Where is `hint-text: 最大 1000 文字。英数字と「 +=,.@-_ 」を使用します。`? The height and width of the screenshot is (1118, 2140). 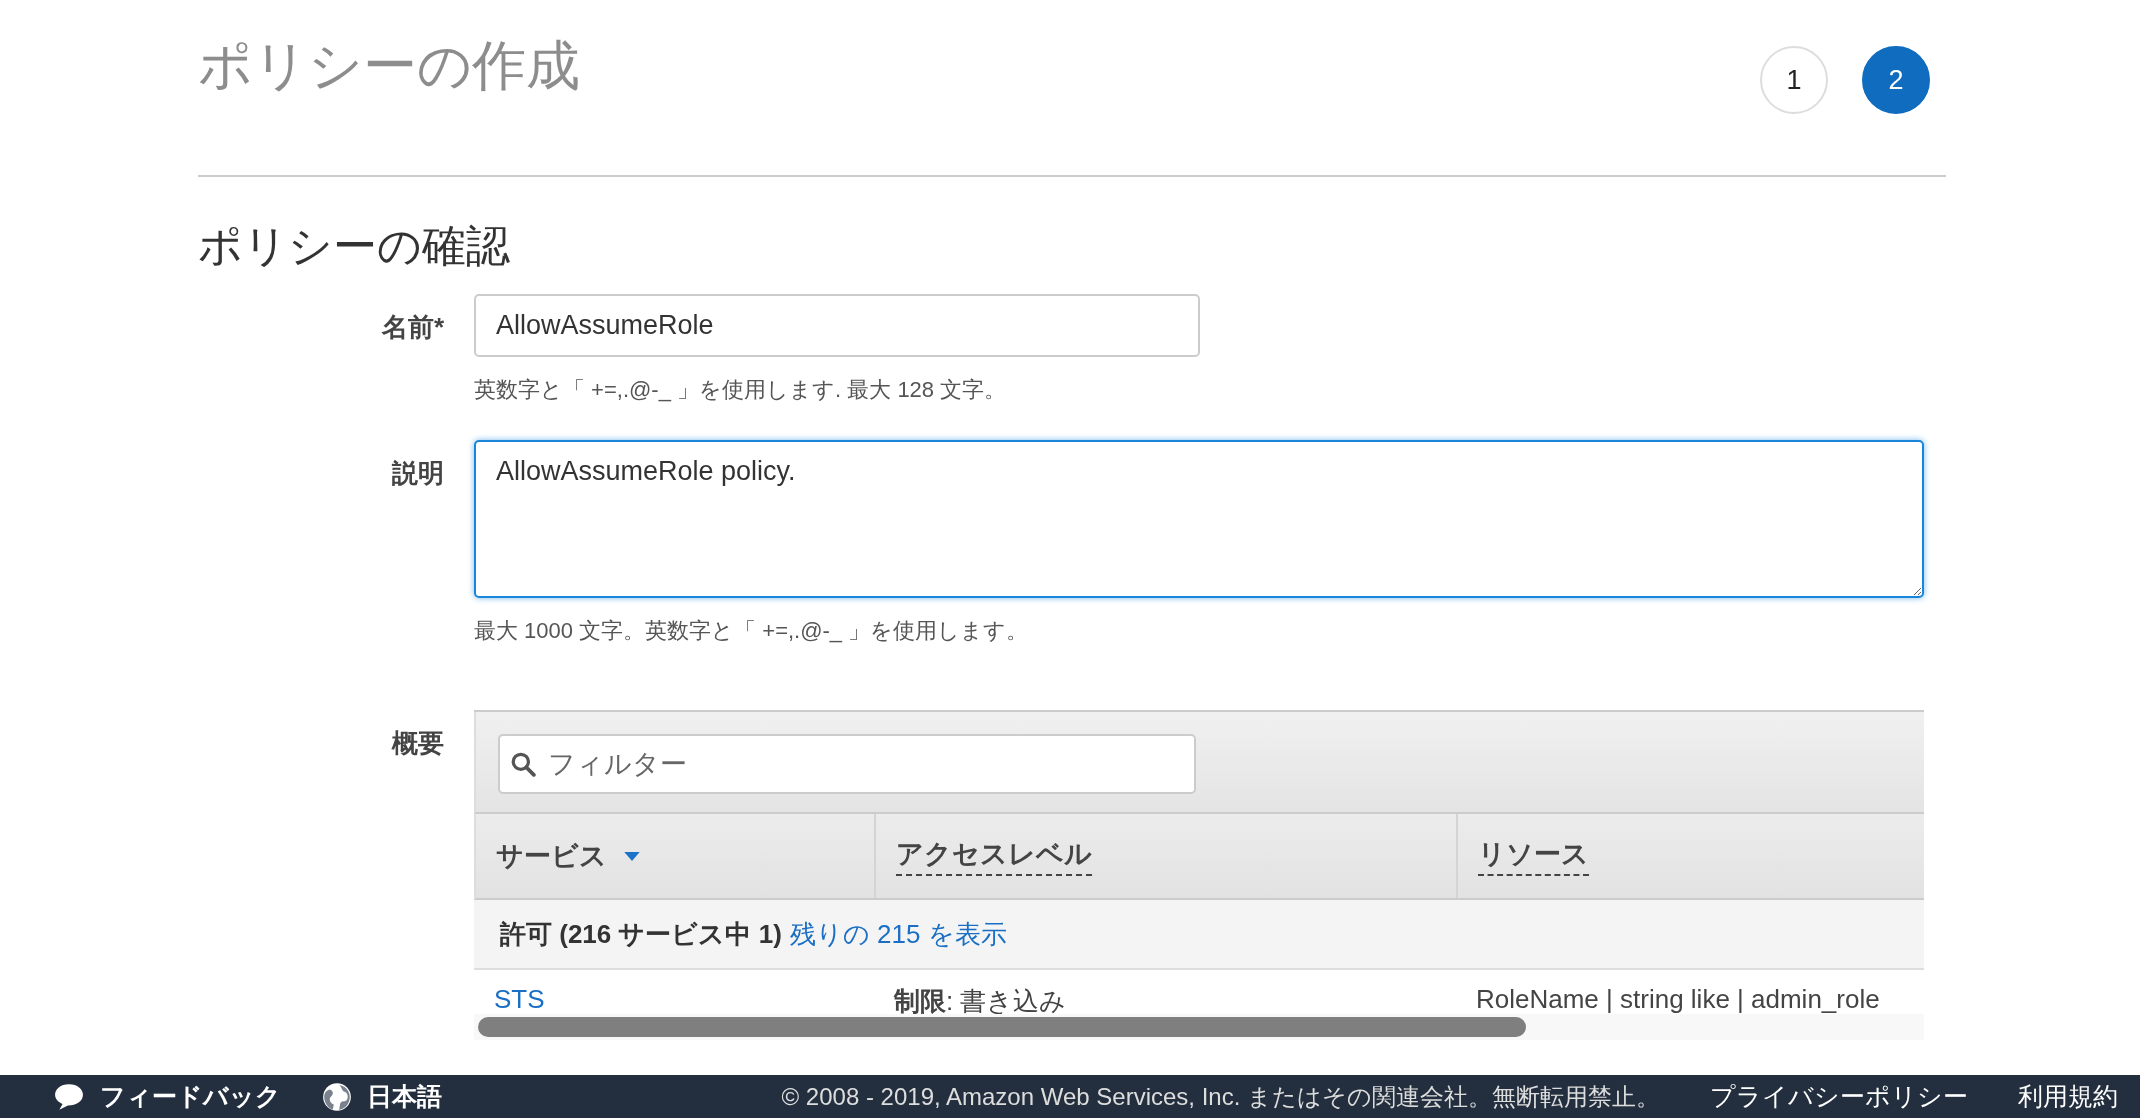
hint-text: 最大 1000 文字。英数字と「 +=,.@-_ 」を使用します。 is located at coordinates (752, 631).